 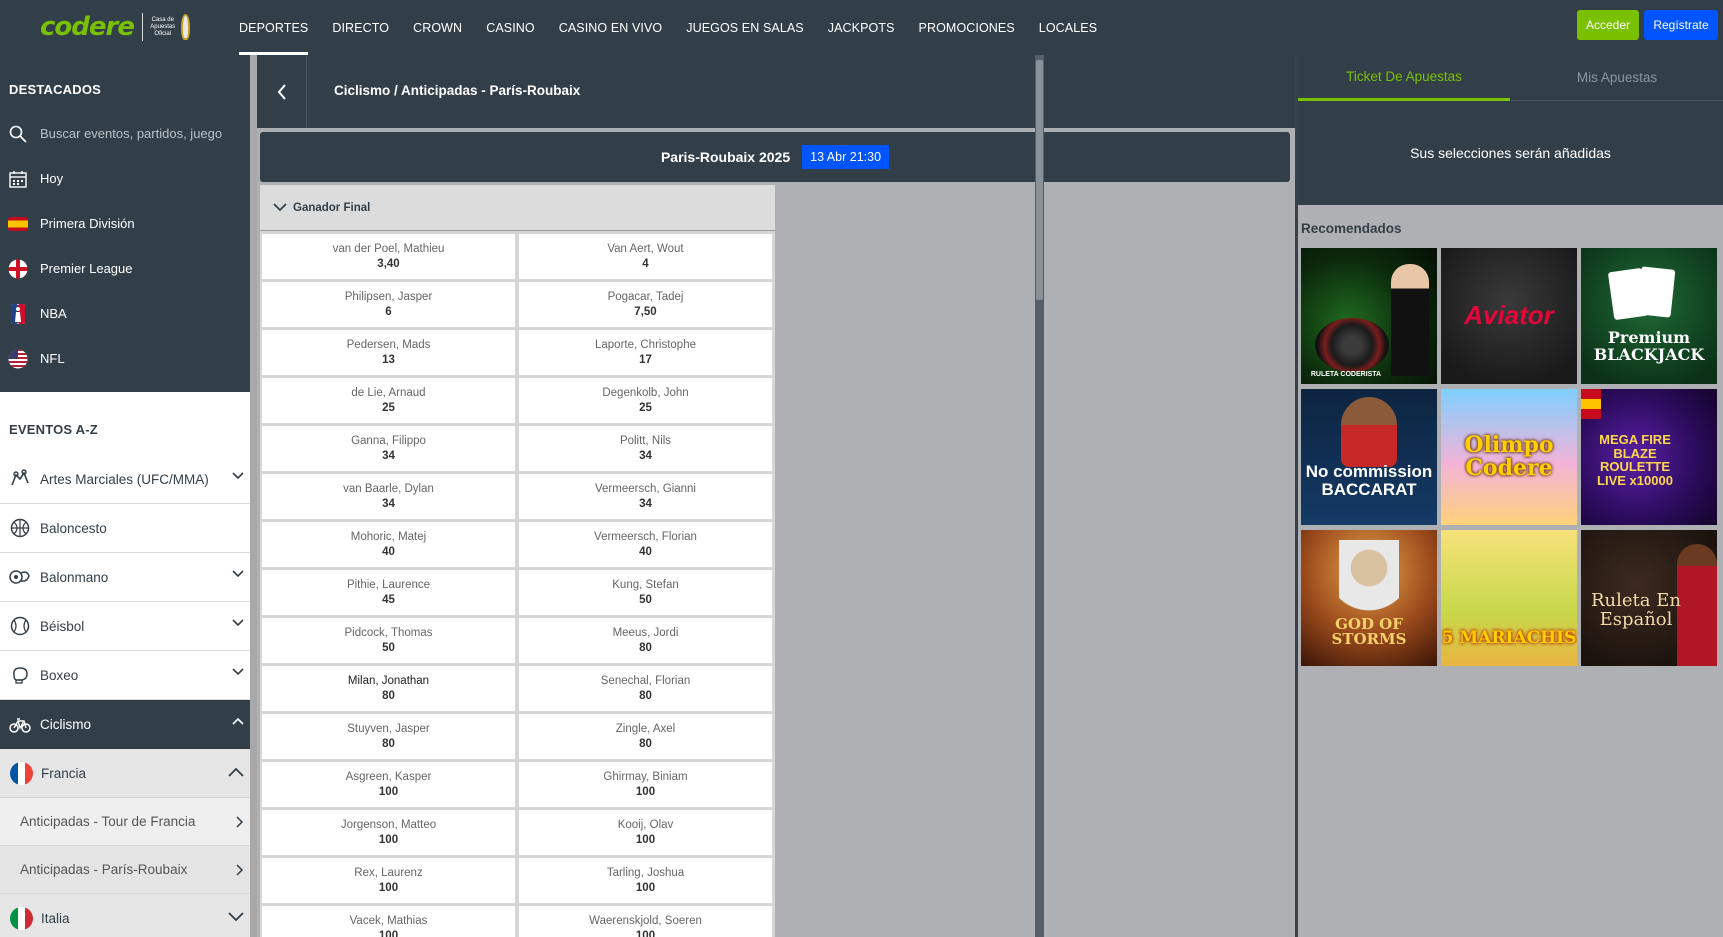 What do you see at coordinates (388, 544) in the screenshot?
I see `odds-selection-cell: Mohoric, Matej 40` at bounding box center [388, 544].